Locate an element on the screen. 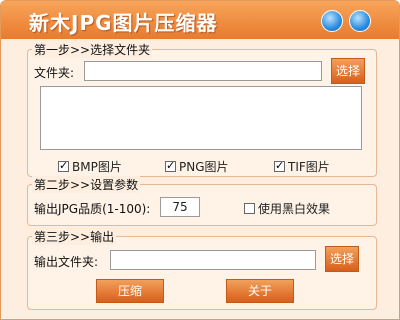  step2-heading: 第二步>>设置参数 is located at coordinates (86, 184).